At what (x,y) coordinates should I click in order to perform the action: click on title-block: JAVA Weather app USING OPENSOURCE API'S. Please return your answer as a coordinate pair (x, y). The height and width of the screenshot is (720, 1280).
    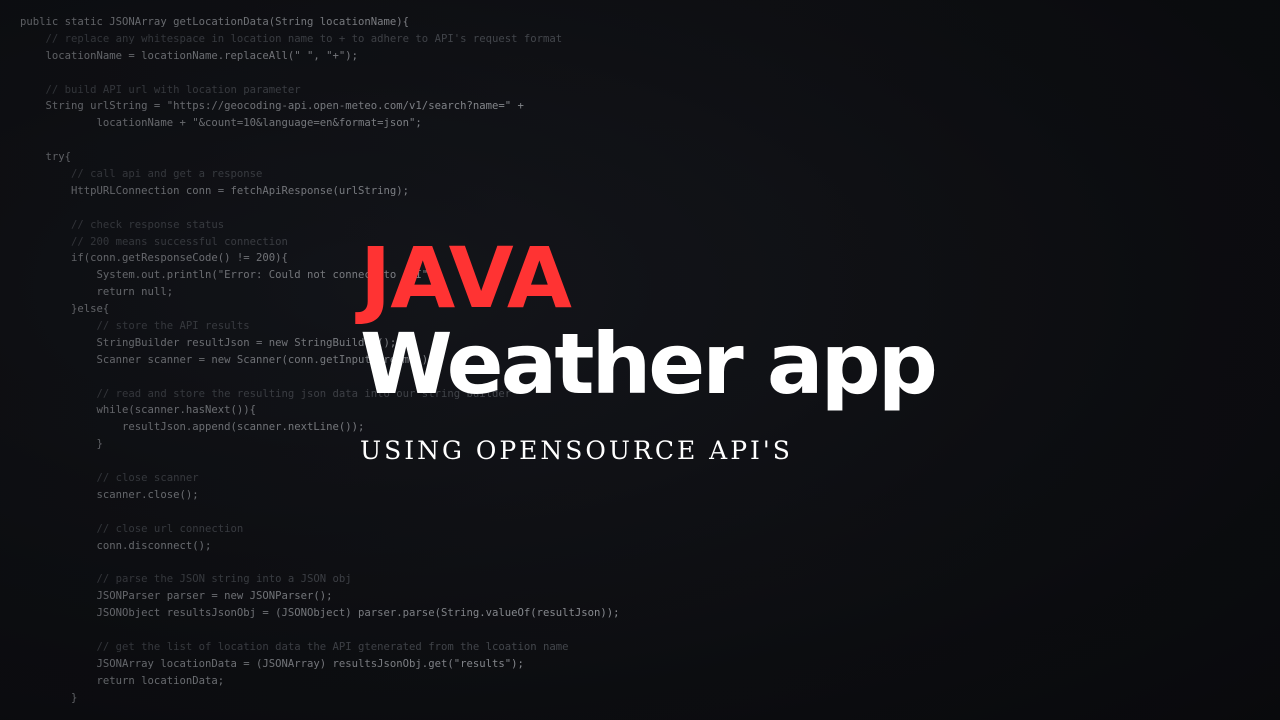
    Looking at the image, I should click on (649, 347).